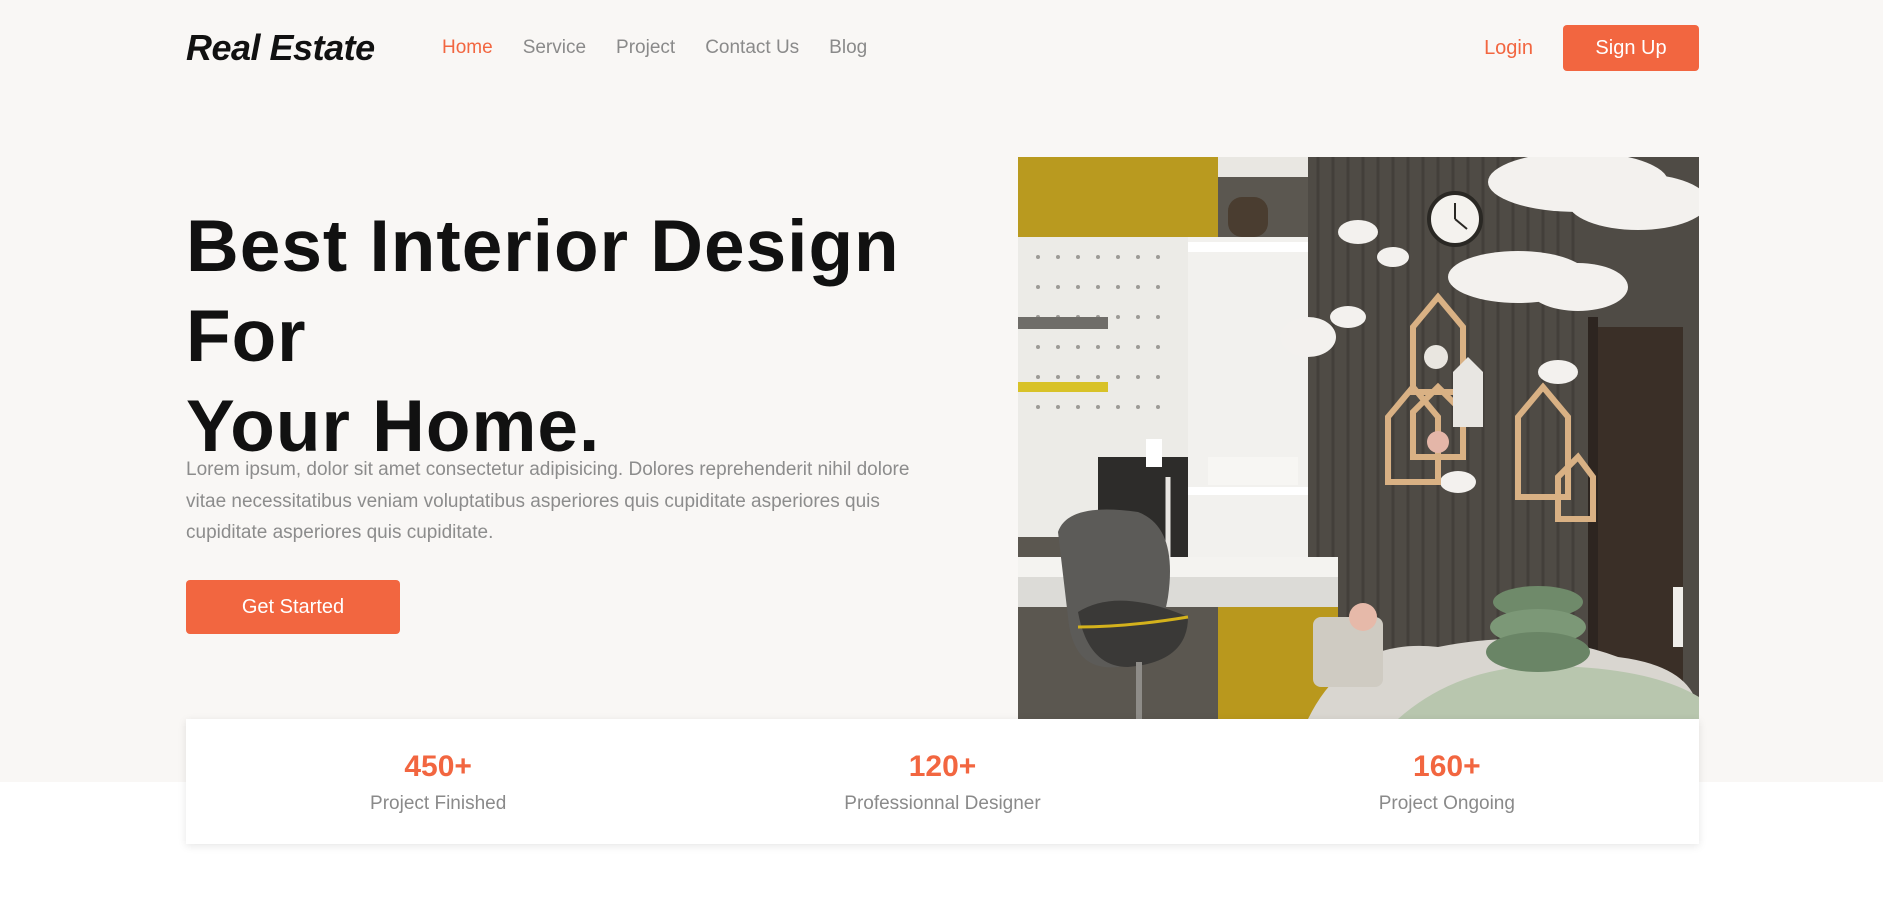 This screenshot has width=1883, height=922. Describe the element at coordinates (942, 803) in the screenshot. I see `stat-label: Professionnal Designer` at that location.